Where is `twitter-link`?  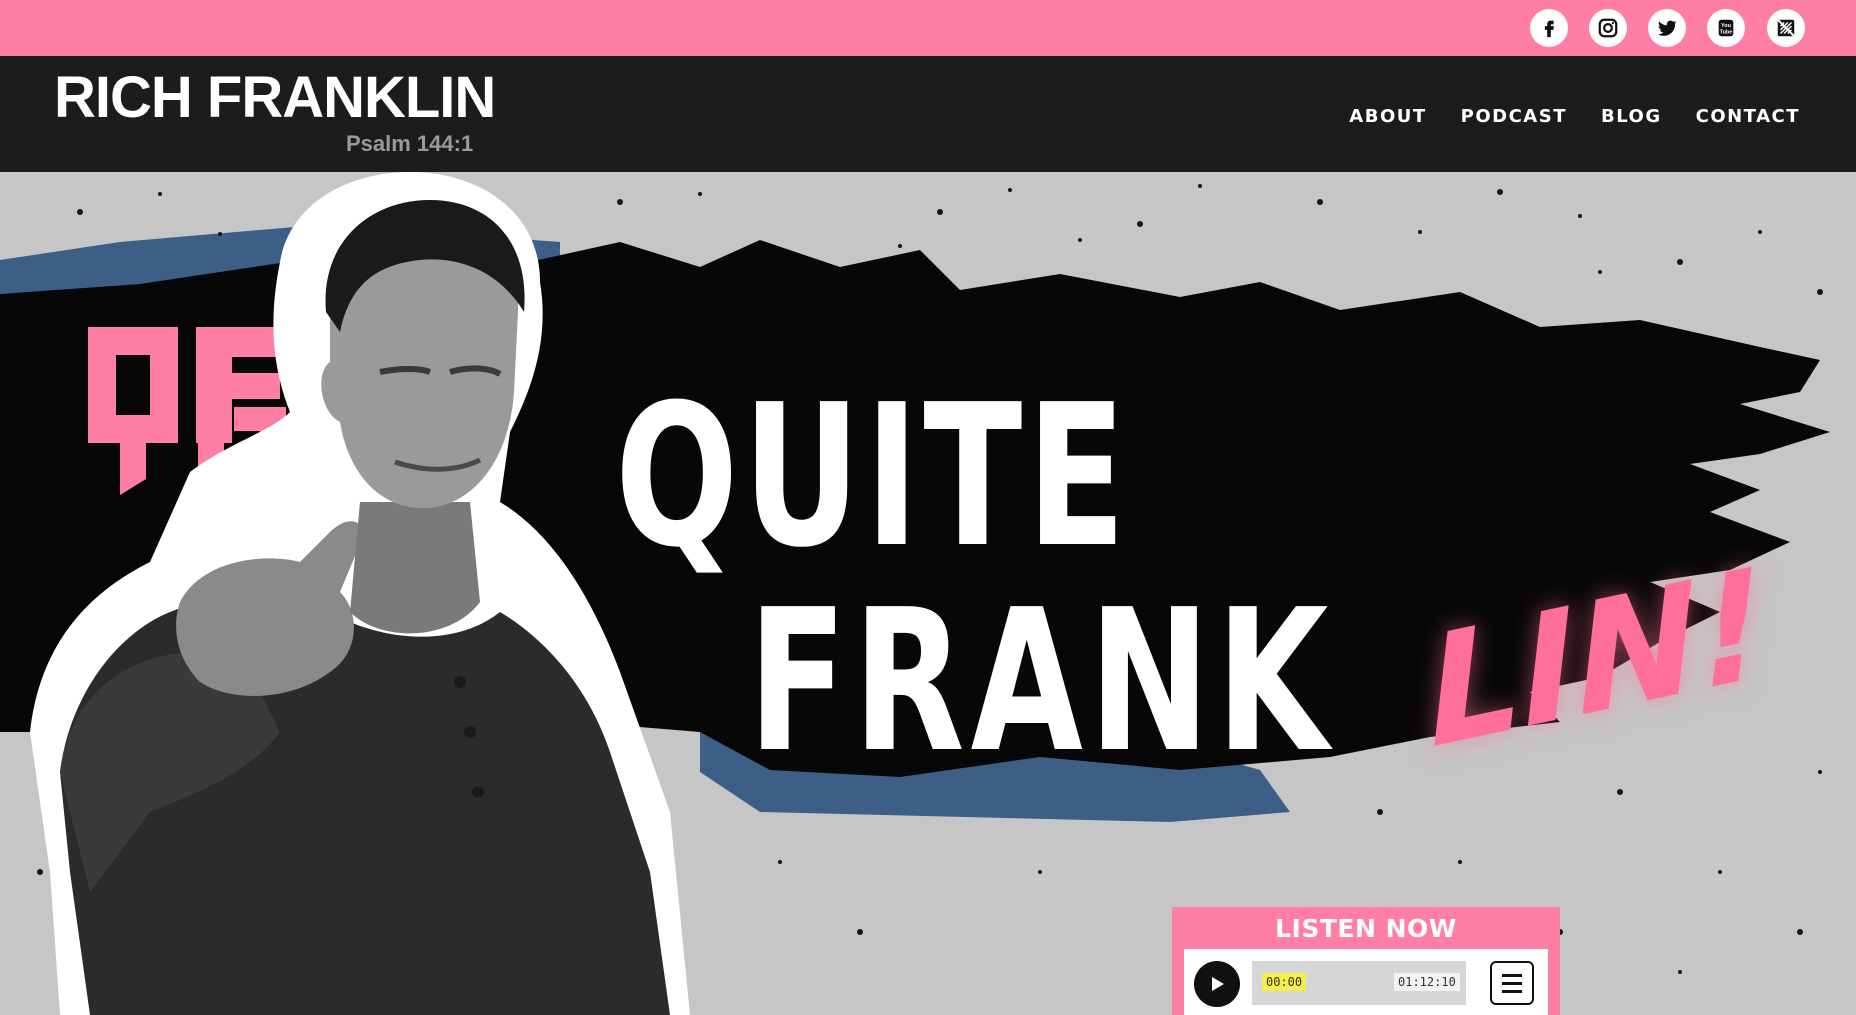
twitter-link is located at coordinates (1667, 28).